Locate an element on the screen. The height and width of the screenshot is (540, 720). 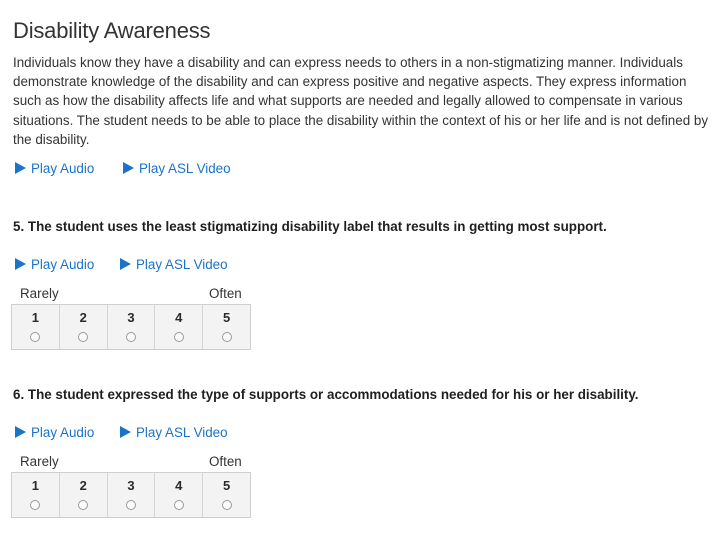
question-5-option-4: 4 is located at coordinates (179, 327).